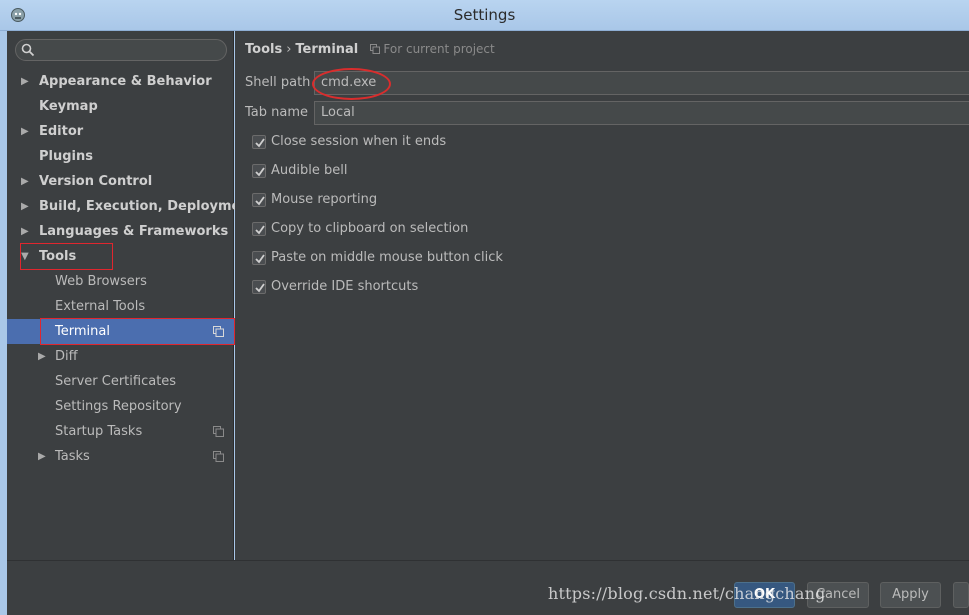 The width and height of the screenshot is (969, 615). Describe the element at coordinates (120, 131) in the screenshot. I see `tree-item-editor: ▶ Editor` at that location.